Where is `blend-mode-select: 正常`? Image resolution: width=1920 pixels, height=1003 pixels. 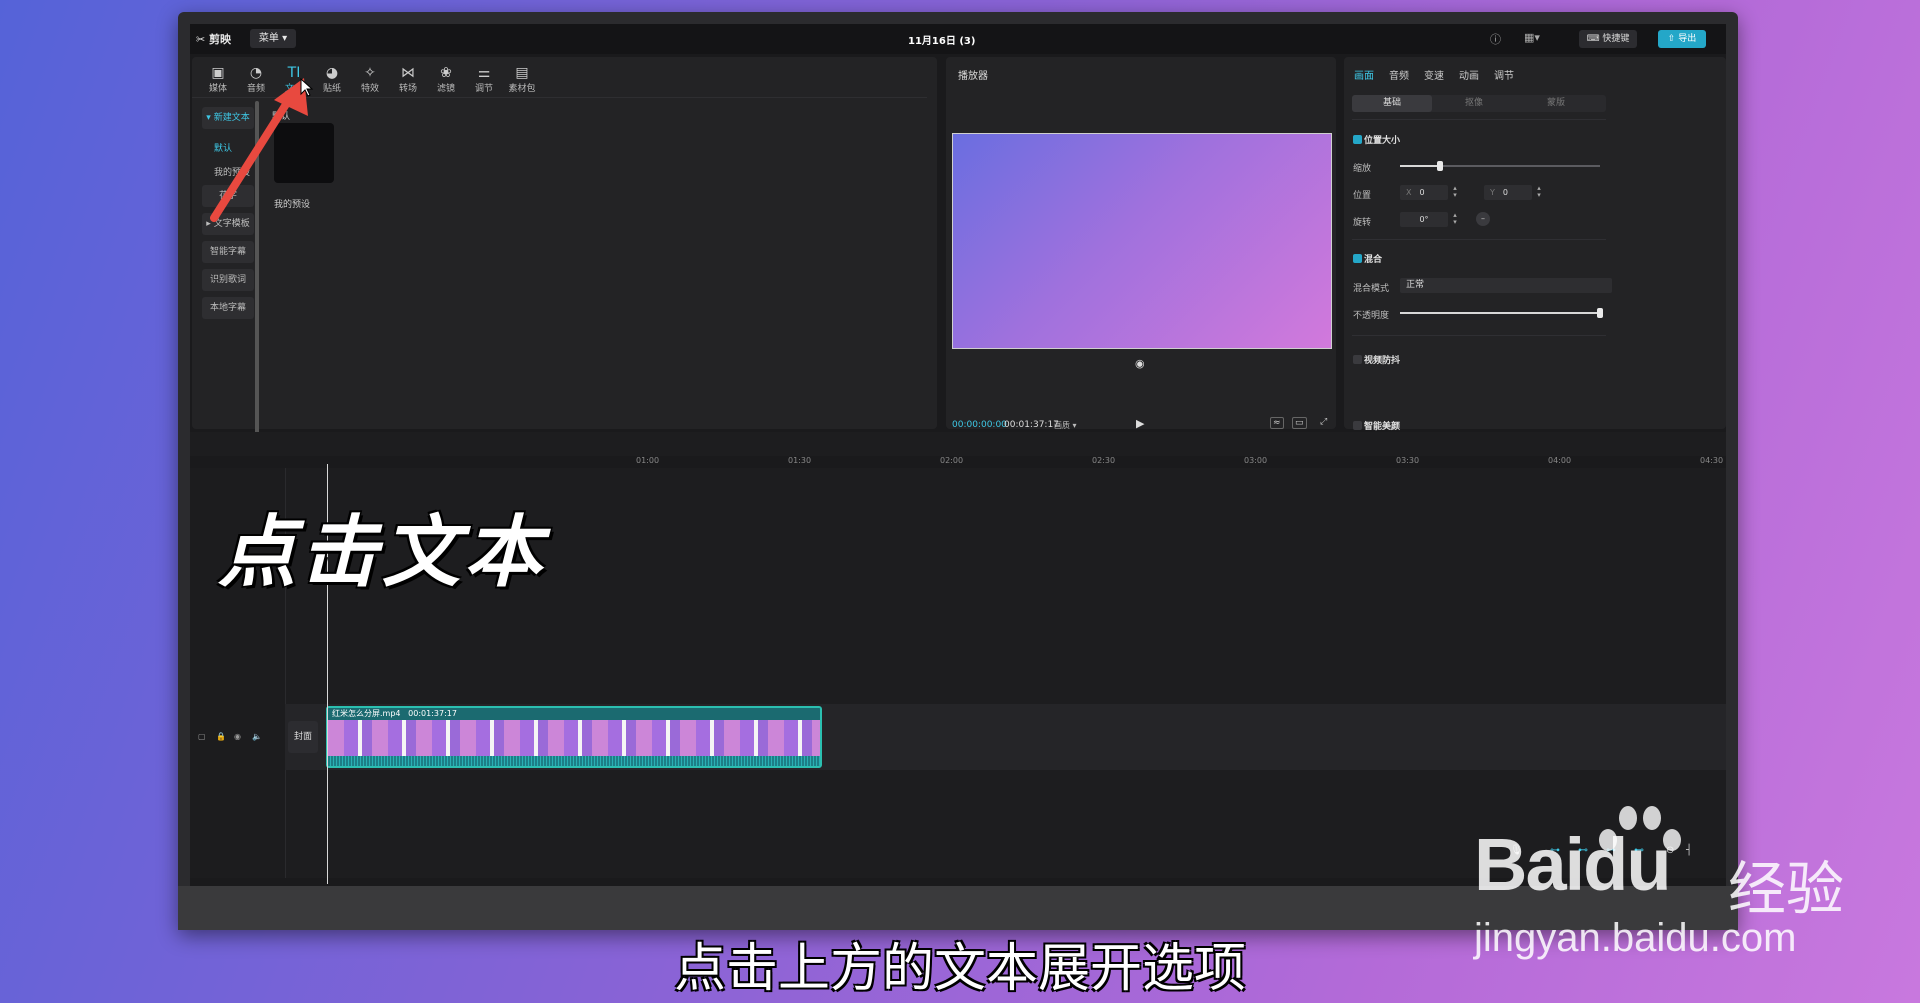
blend-mode-select: 正常 is located at coordinates (1506, 285).